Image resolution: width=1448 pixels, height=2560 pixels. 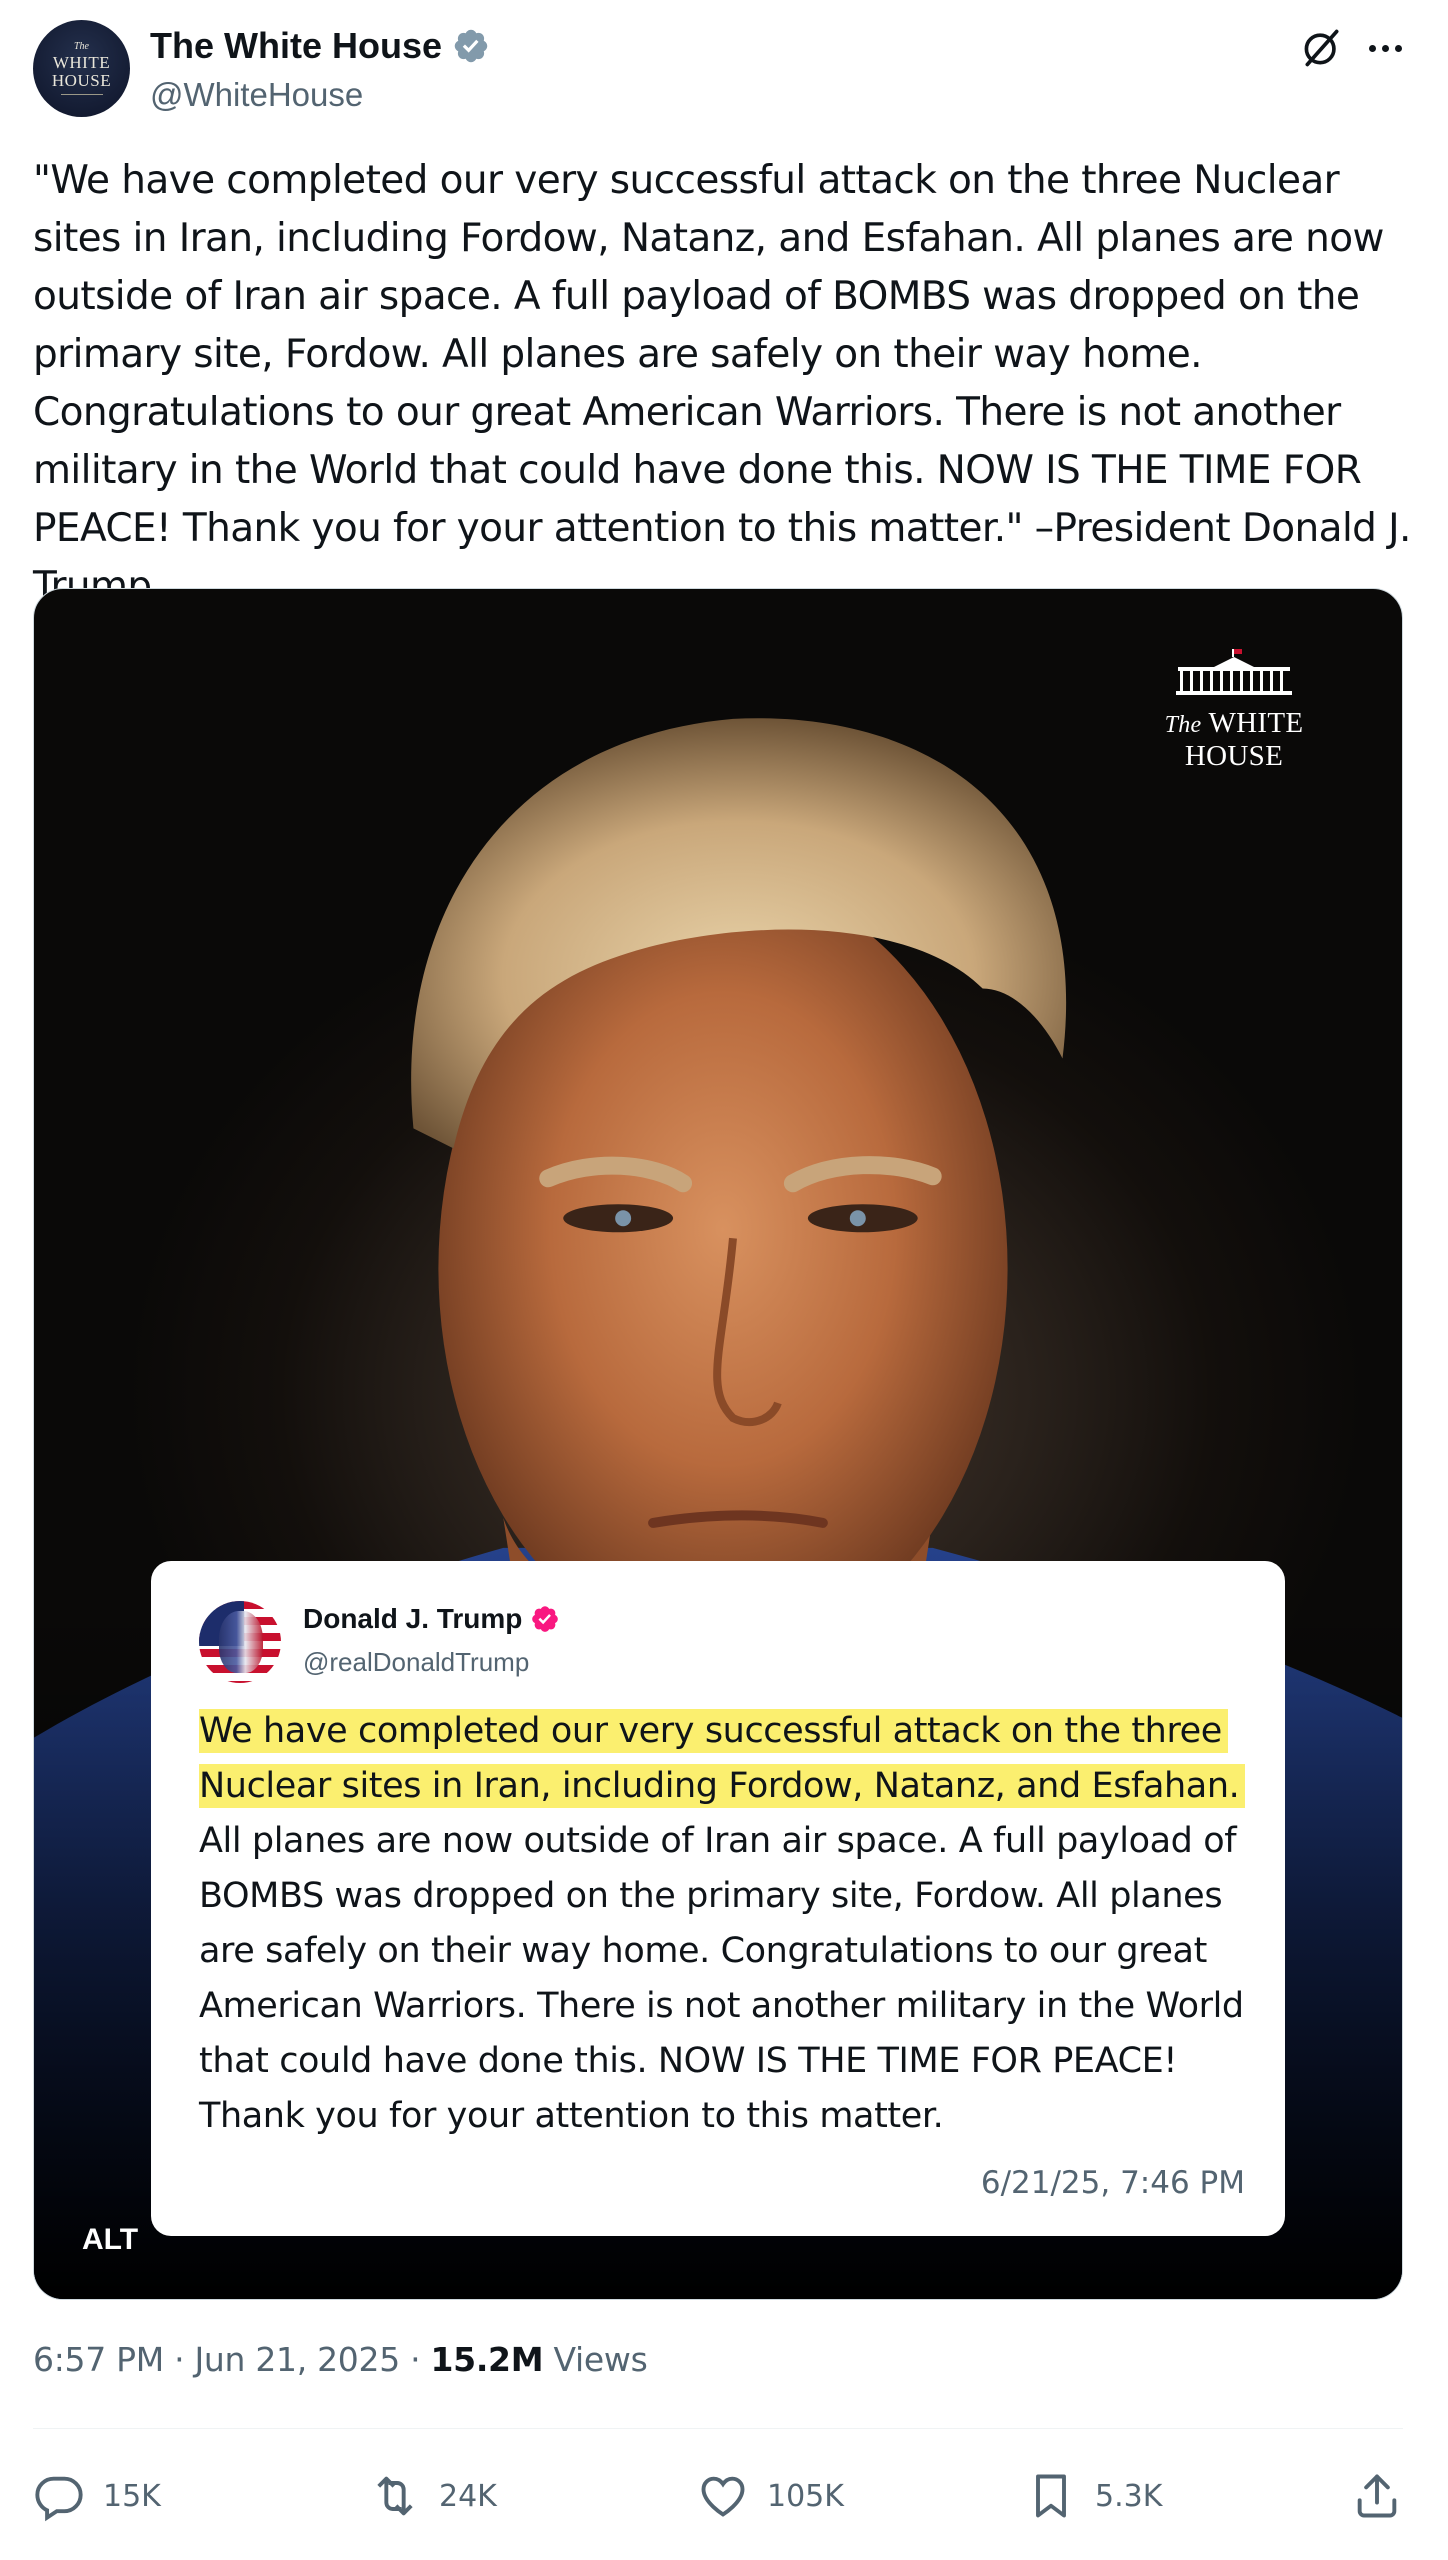 What do you see at coordinates (1183, 725) in the screenshot?
I see `logo-text-prefix: The` at bounding box center [1183, 725].